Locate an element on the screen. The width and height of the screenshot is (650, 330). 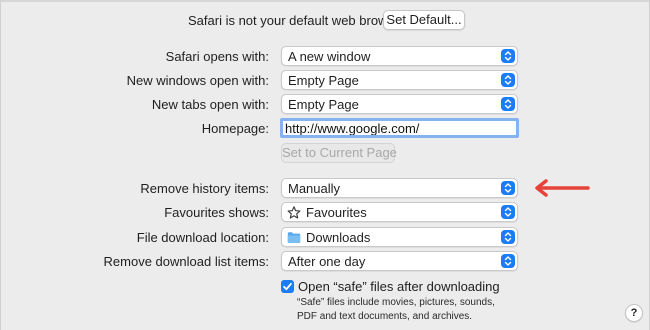
remove-download-list-items-value: After one day is located at coordinates (327, 261).